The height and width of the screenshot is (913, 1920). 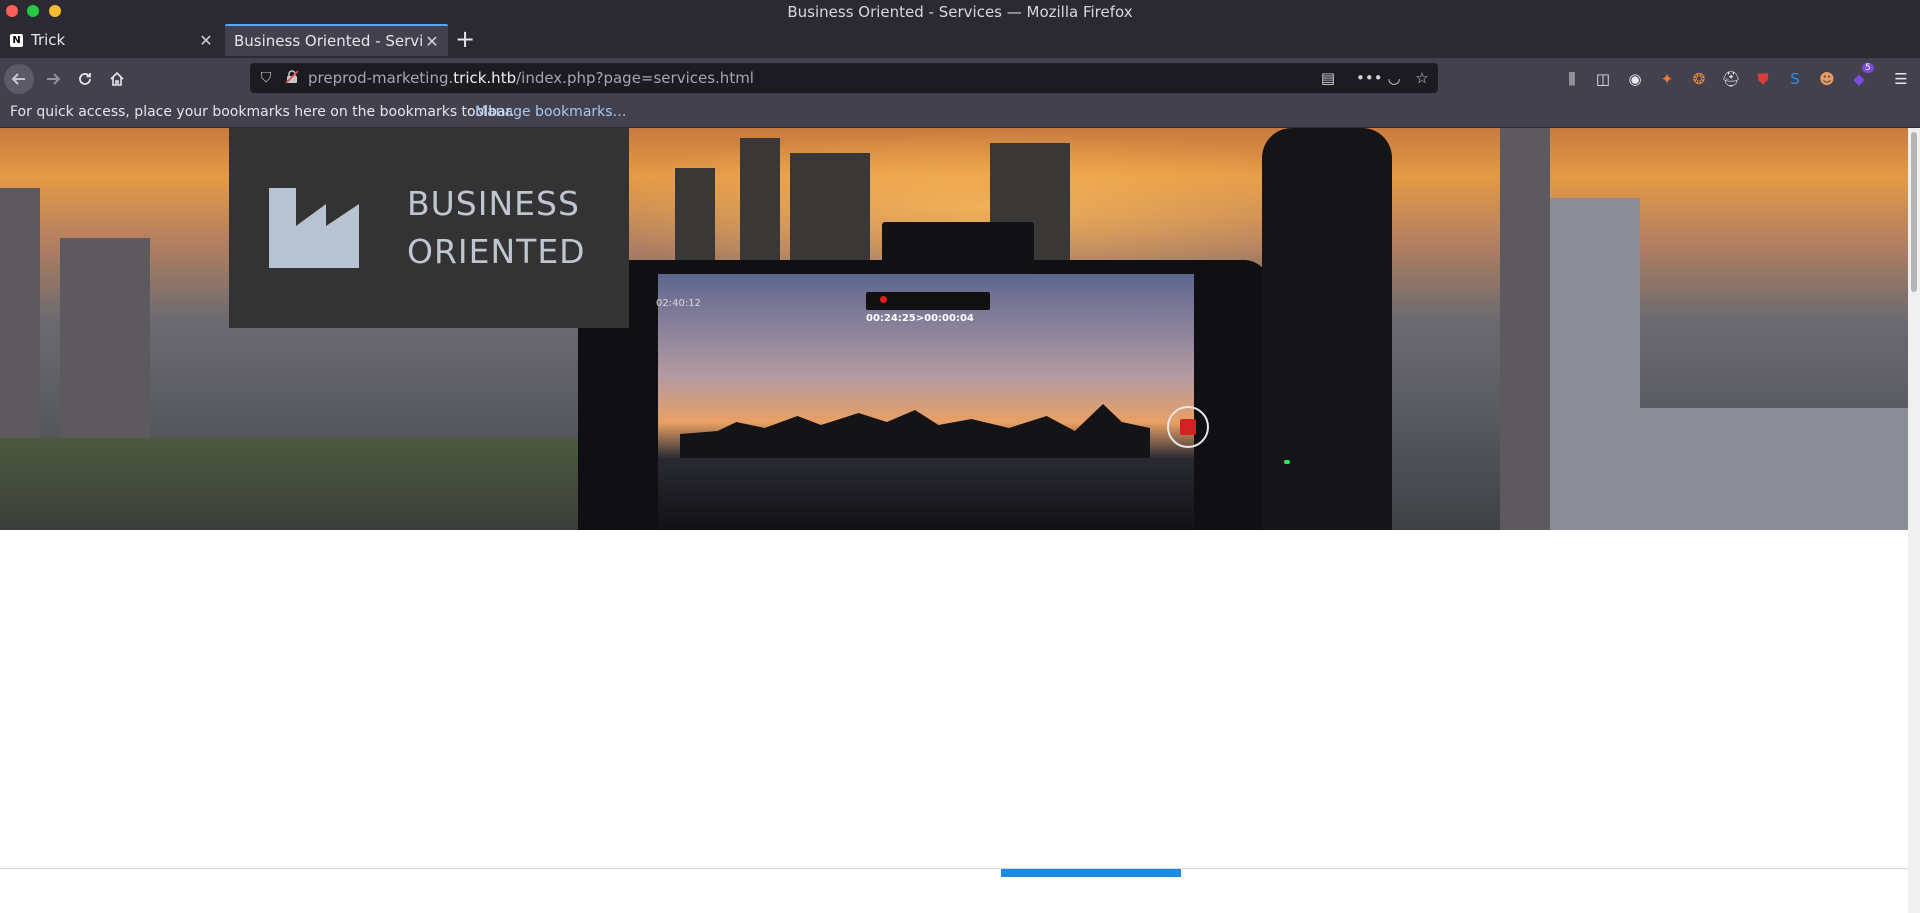 I want to click on tab-business-oriented: Business Oriented - Services ✕, so click(x=336, y=40).